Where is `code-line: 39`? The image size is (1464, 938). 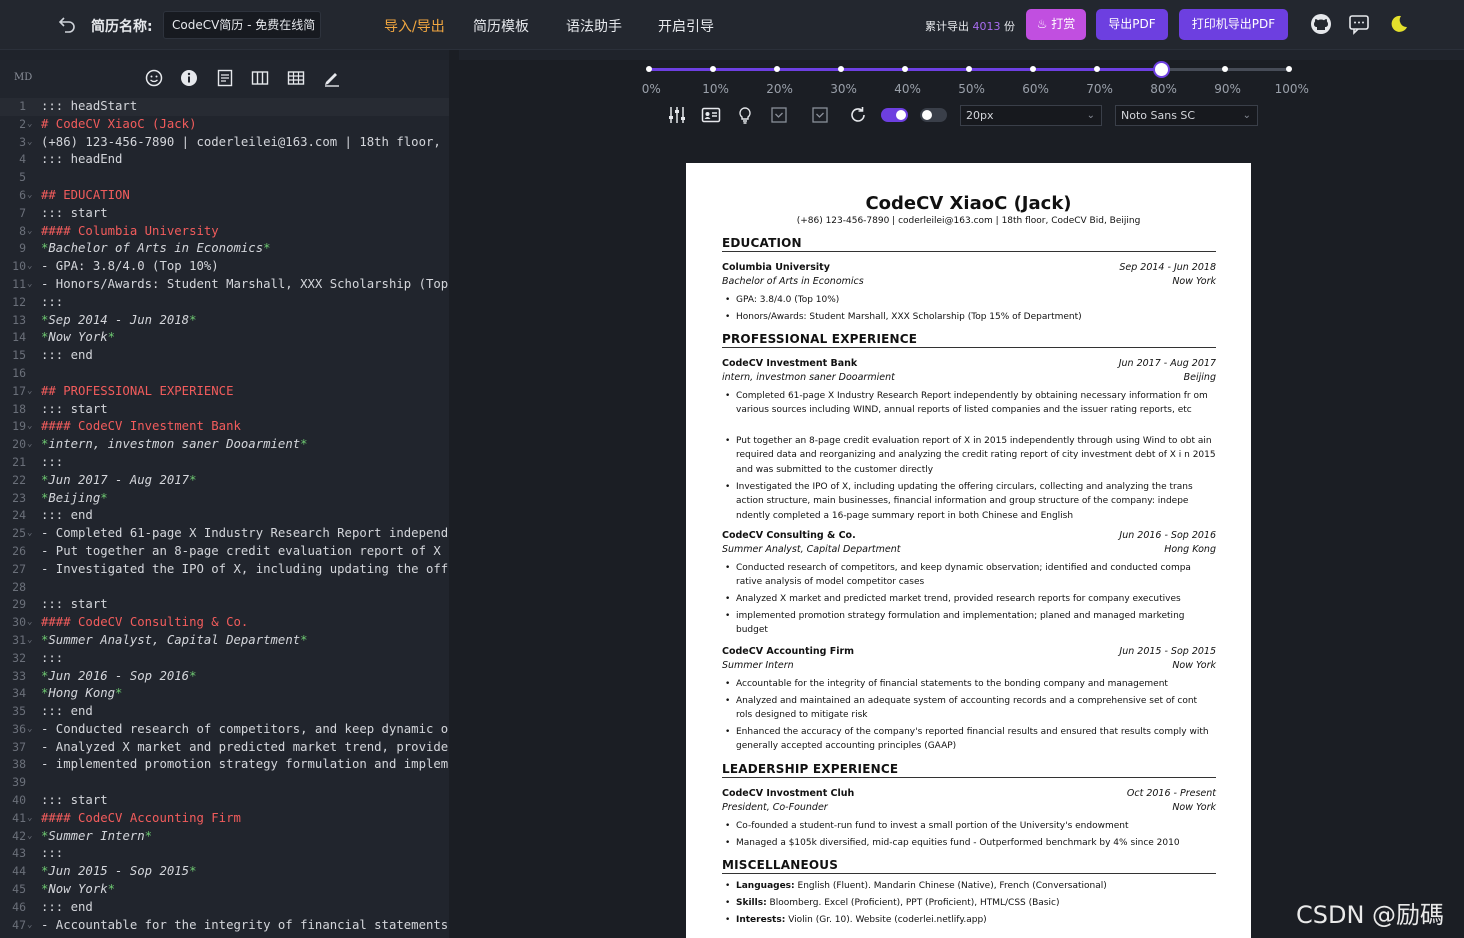 code-line: 39 is located at coordinates (224, 783).